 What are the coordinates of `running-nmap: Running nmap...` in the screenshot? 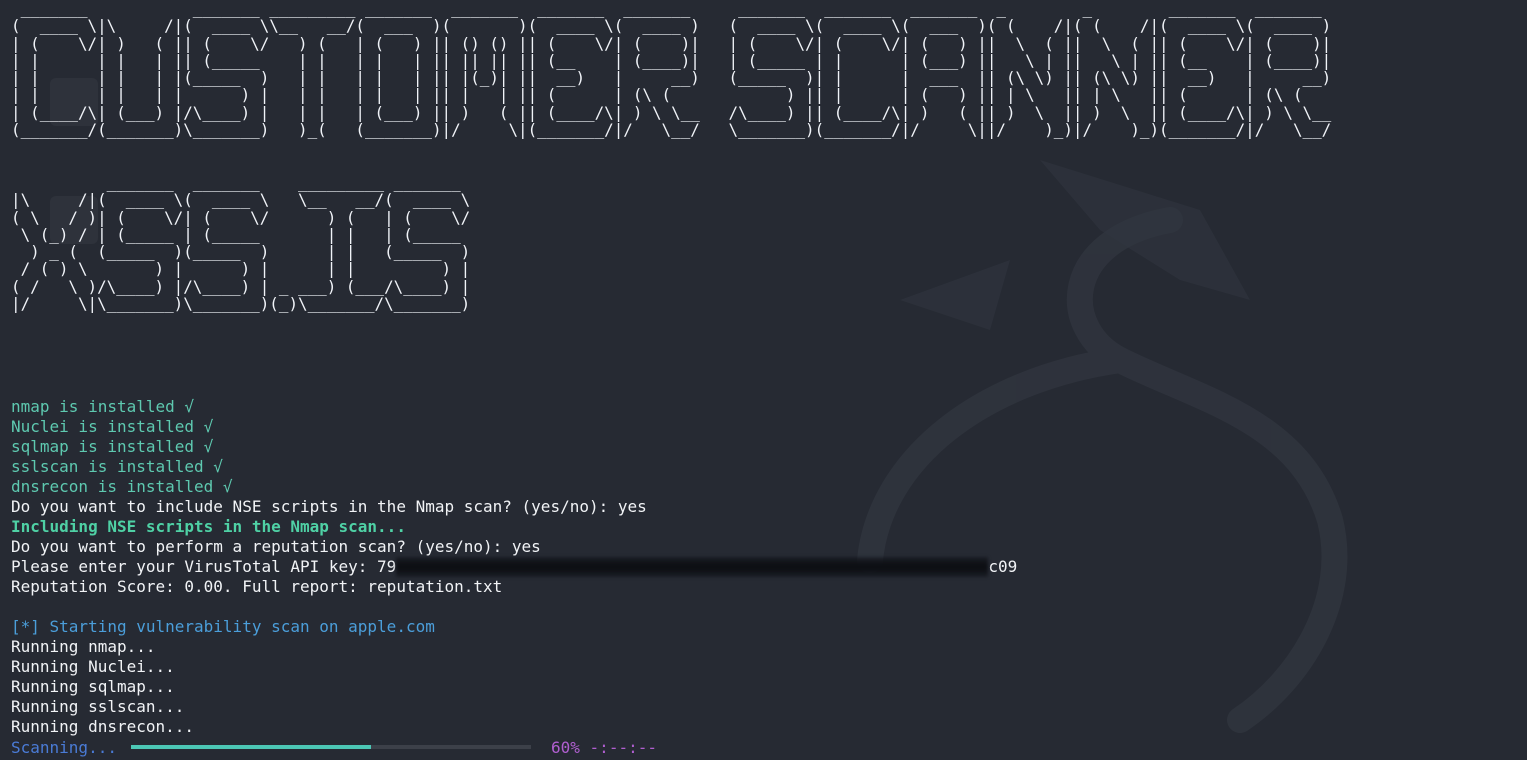 It's located at (83, 646).